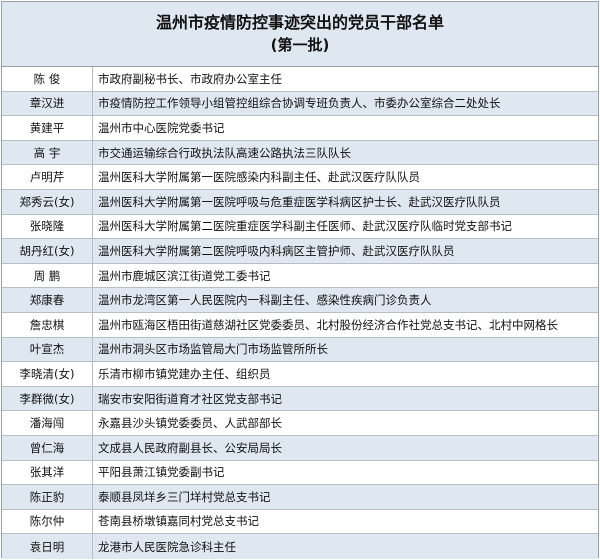 Image resolution: width=600 pixels, height=560 pixels. Describe the element at coordinates (190, 398) in the screenshot. I see `position-cell: 瑞安市安阳街道育才社区党支部书记` at that location.